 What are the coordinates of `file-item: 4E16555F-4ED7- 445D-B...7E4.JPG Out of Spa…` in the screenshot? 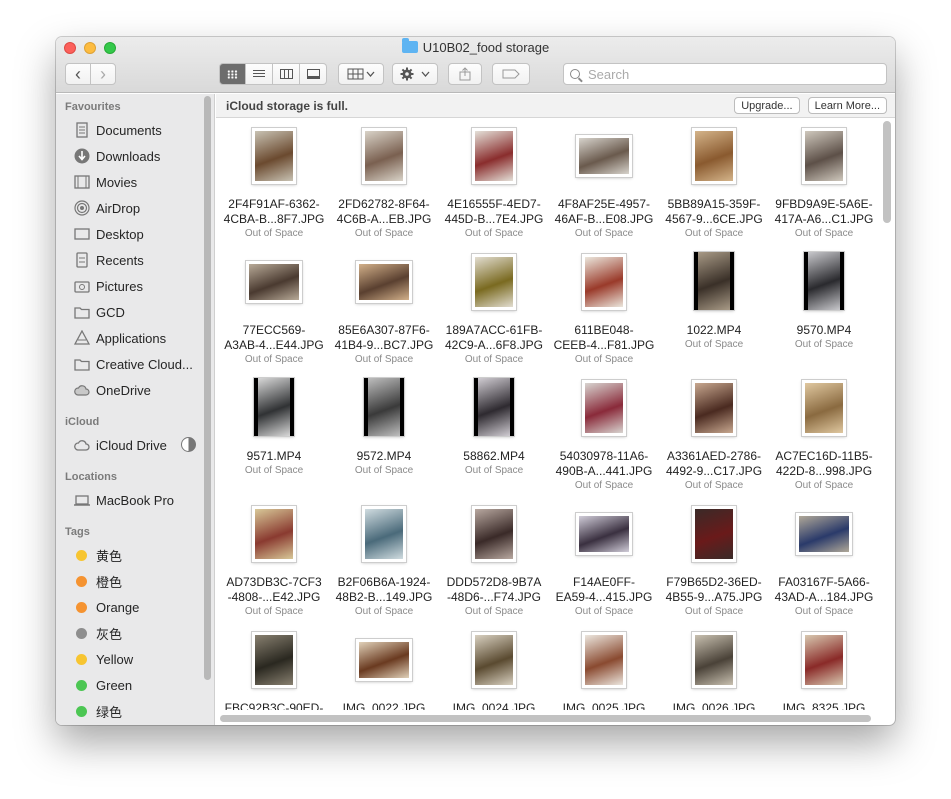 It's located at (494, 181).